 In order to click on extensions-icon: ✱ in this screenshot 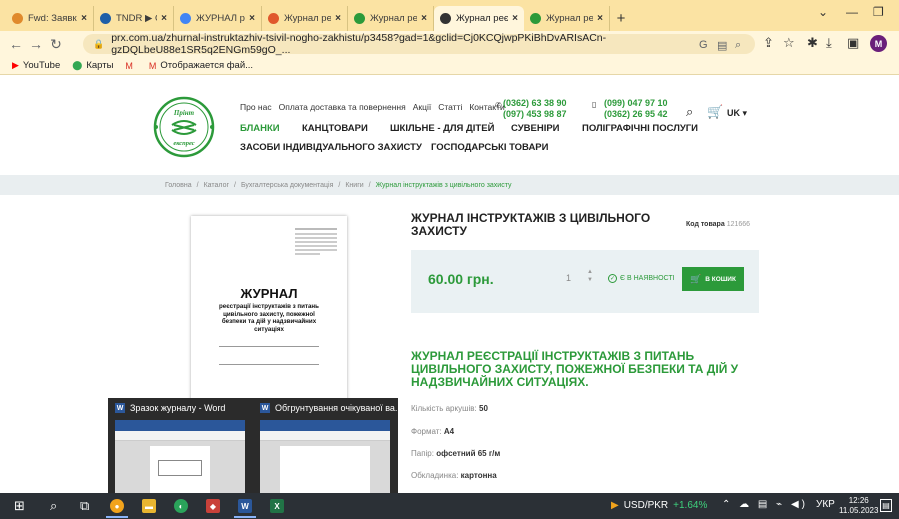, I will do `click(812, 43)`.